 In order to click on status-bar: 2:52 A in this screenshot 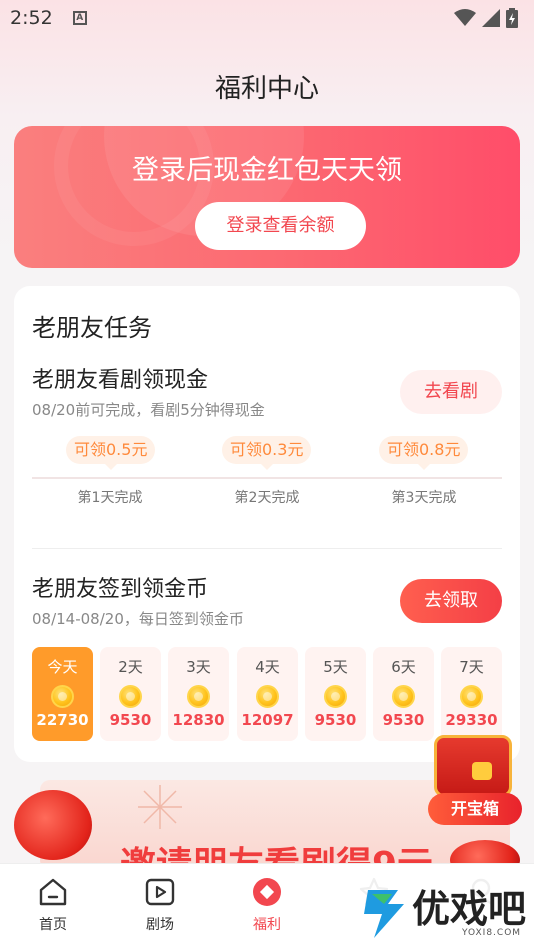, I will do `click(267, 18)`.